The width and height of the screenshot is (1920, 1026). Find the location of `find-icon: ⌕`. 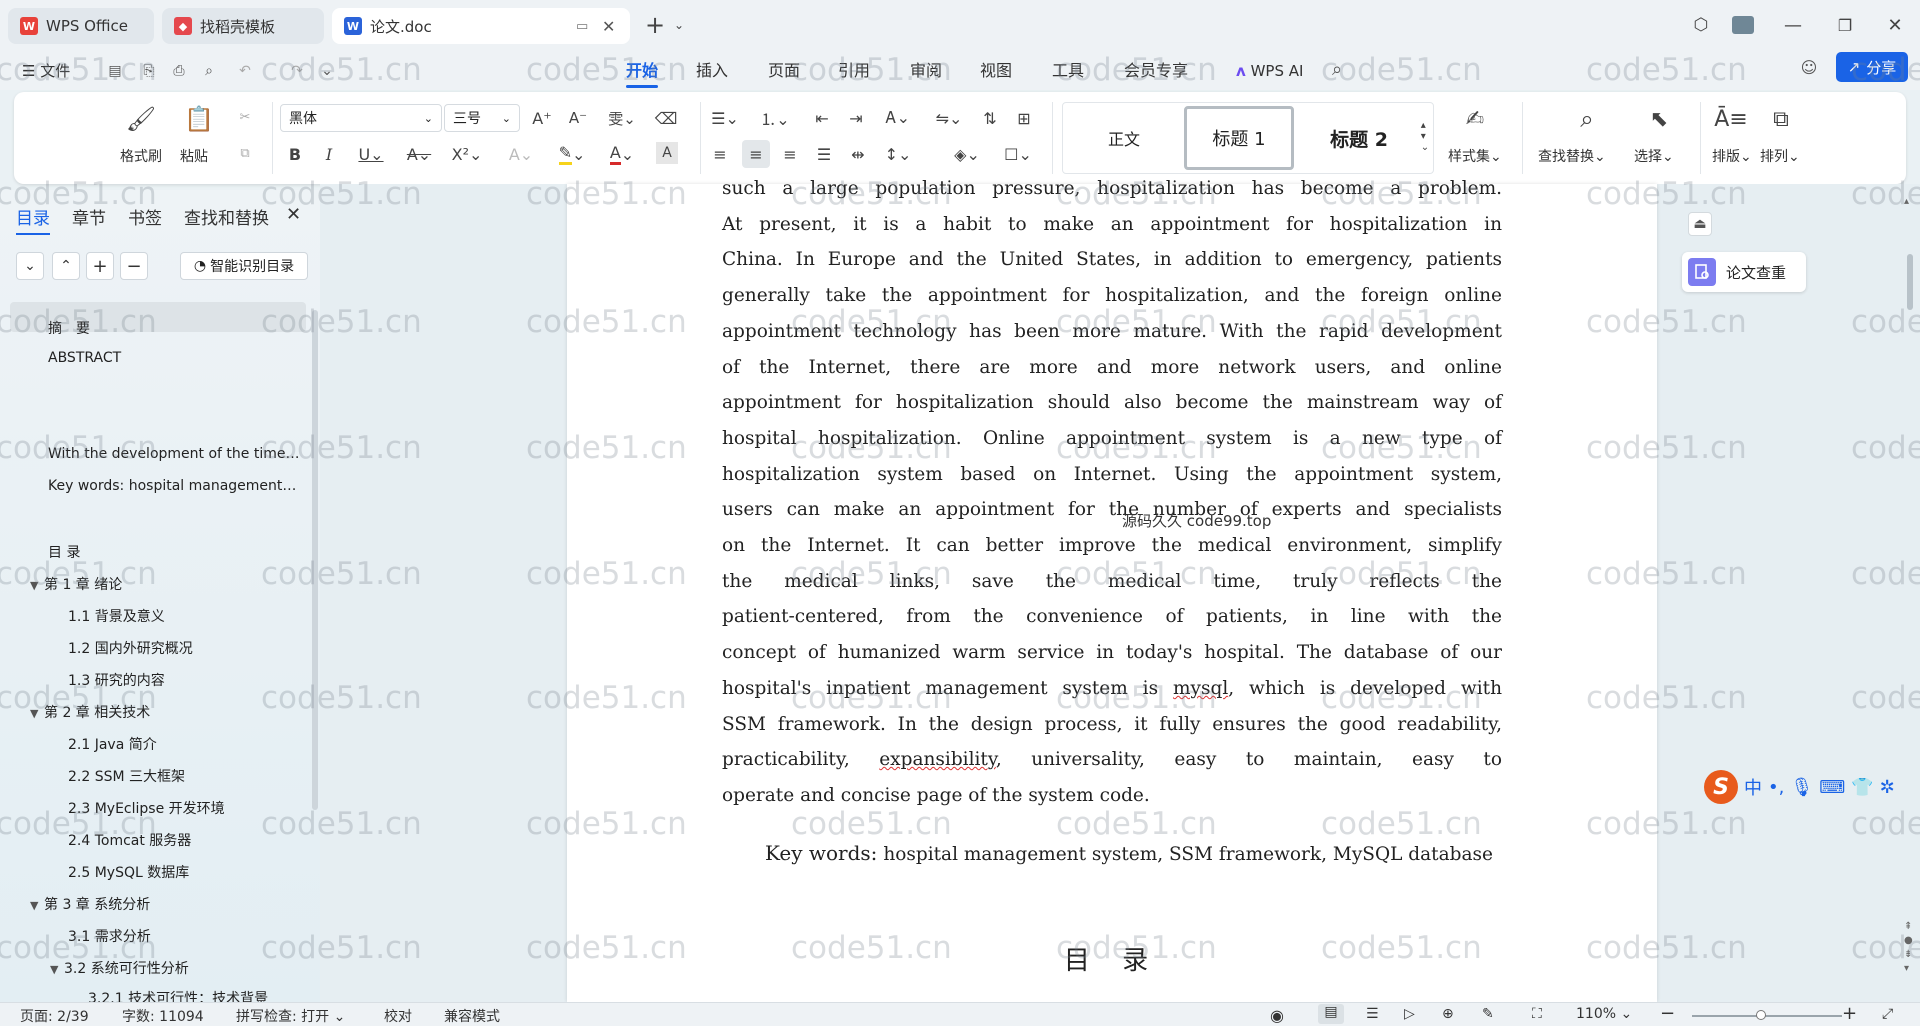

find-icon: ⌕ is located at coordinates (1587, 119).